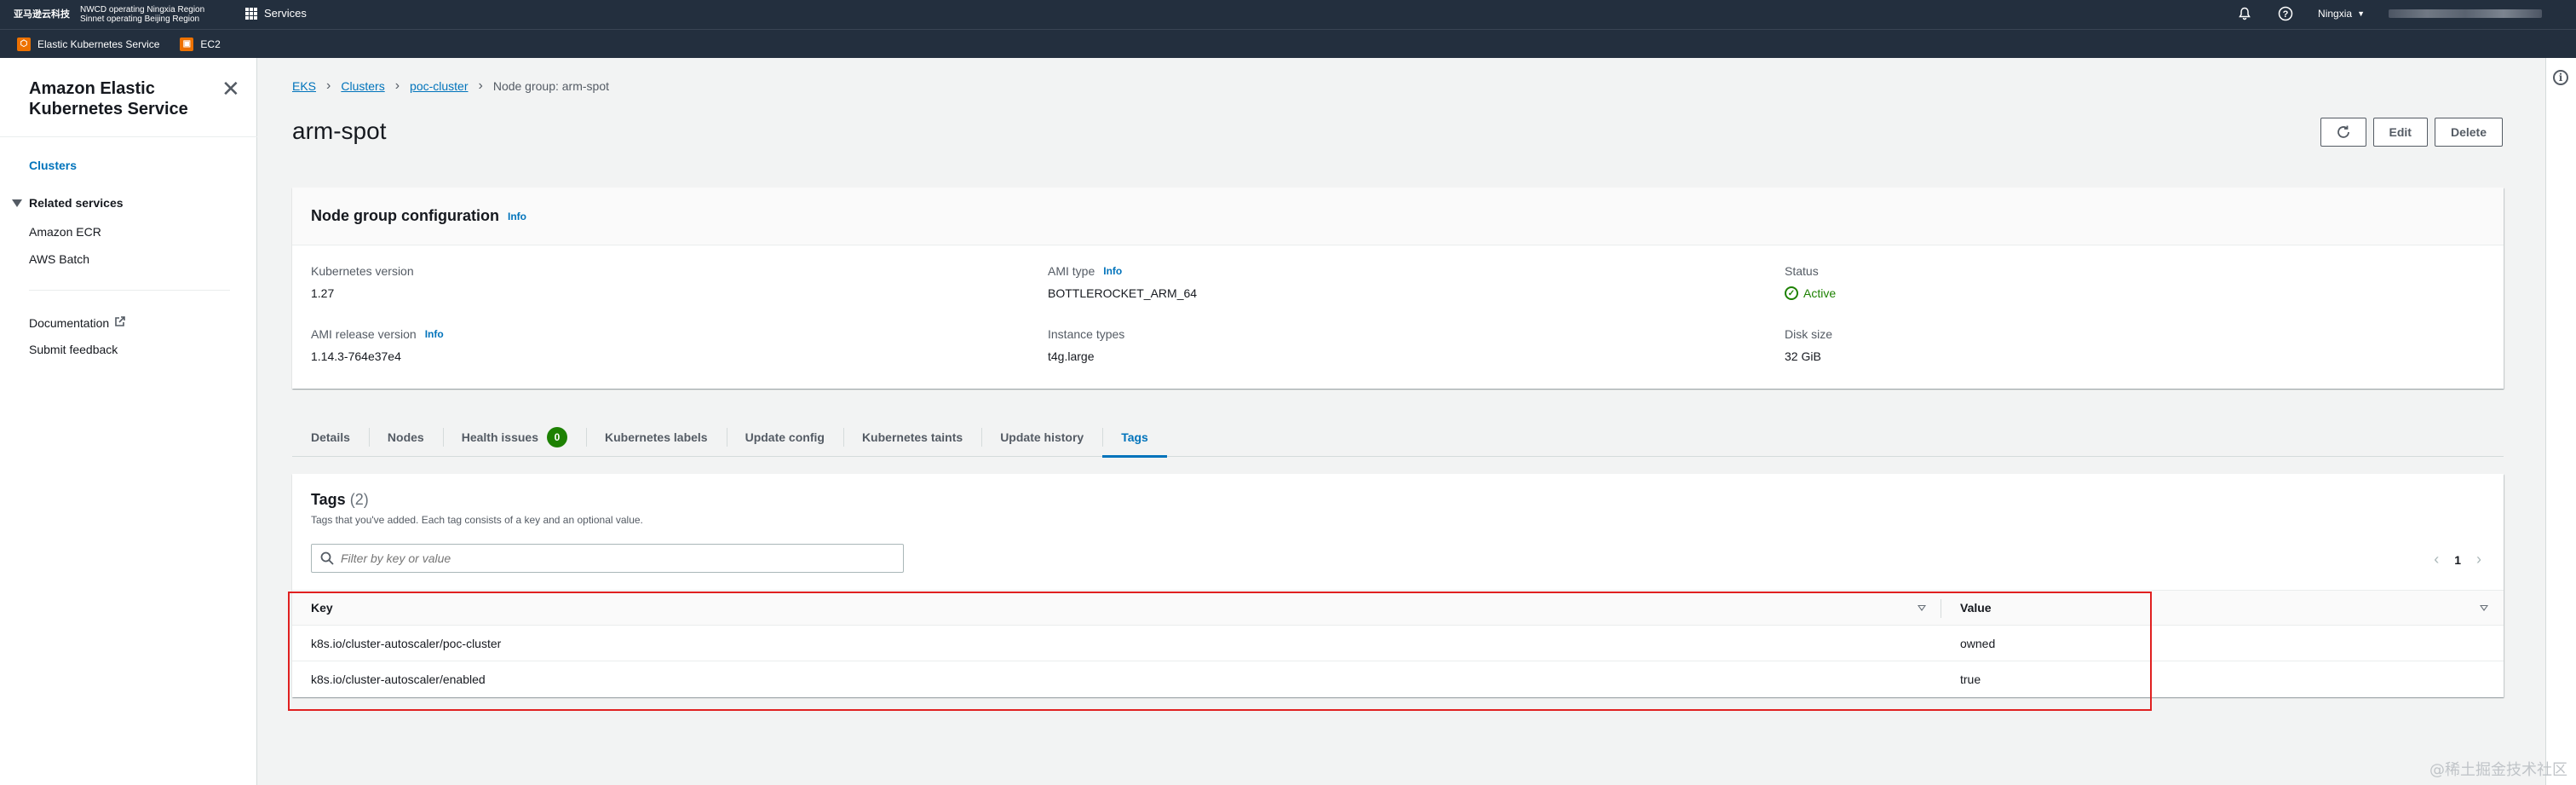 Image resolution: width=2576 pixels, height=785 pixels. Describe the element at coordinates (2498, 770) in the screenshot. I see `watermark: @稀土掘金技术社区` at that location.